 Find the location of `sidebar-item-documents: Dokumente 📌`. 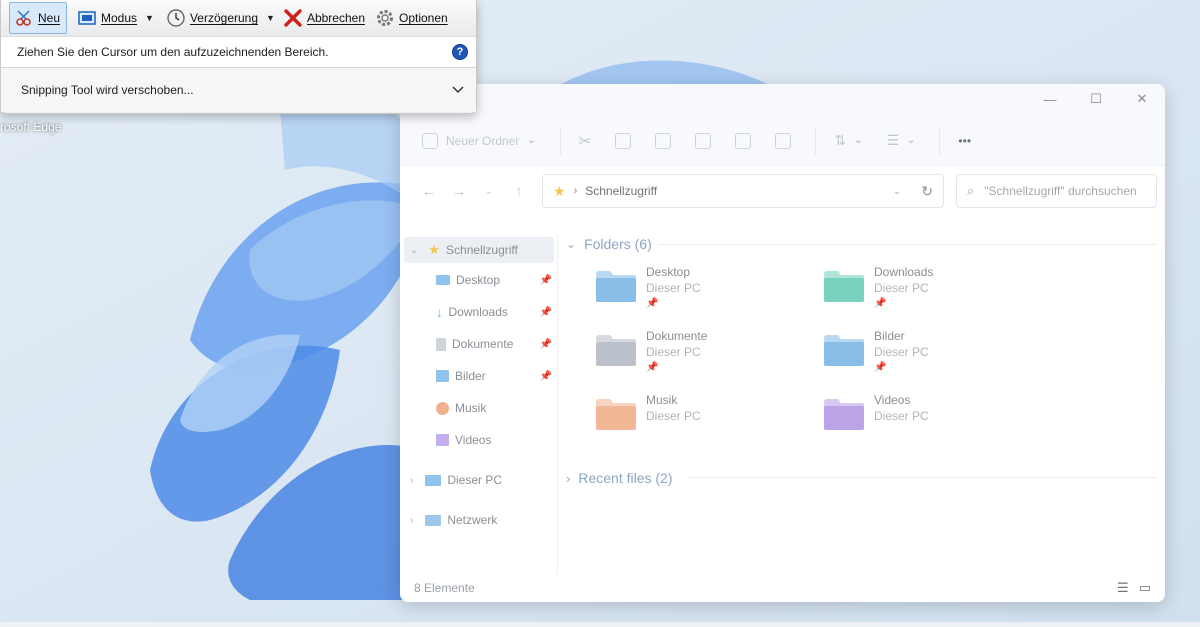

sidebar-item-documents: Dokumente 📌 is located at coordinates (497, 344).